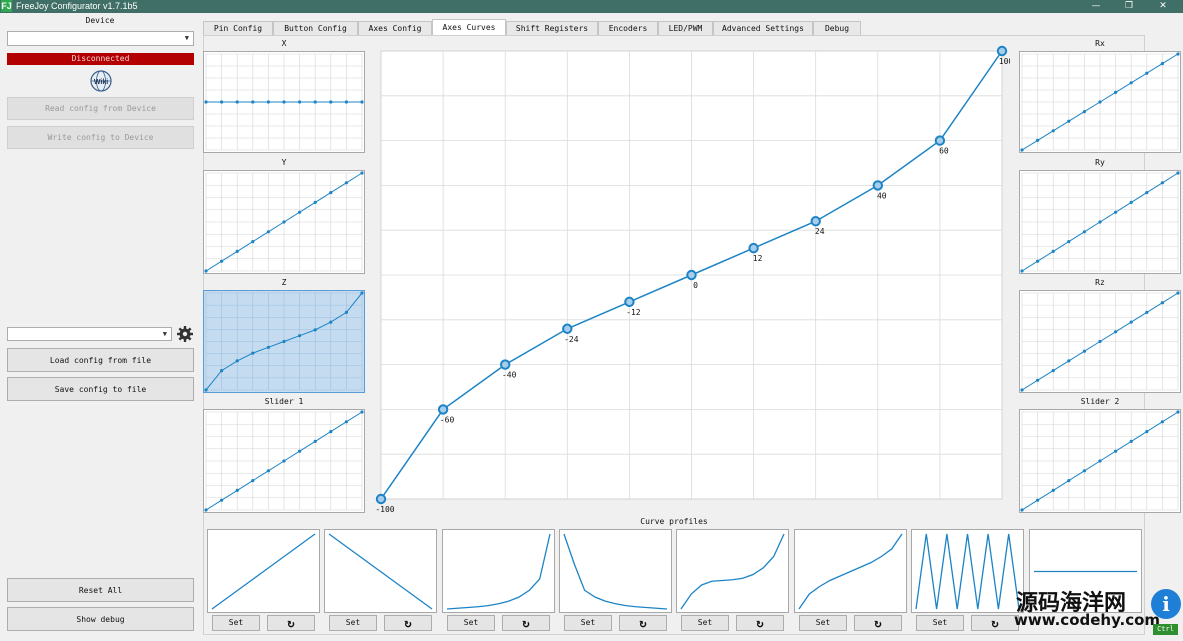  Describe the element at coordinates (284, 341) in the screenshot. I see `axis-curve-z` at that location.